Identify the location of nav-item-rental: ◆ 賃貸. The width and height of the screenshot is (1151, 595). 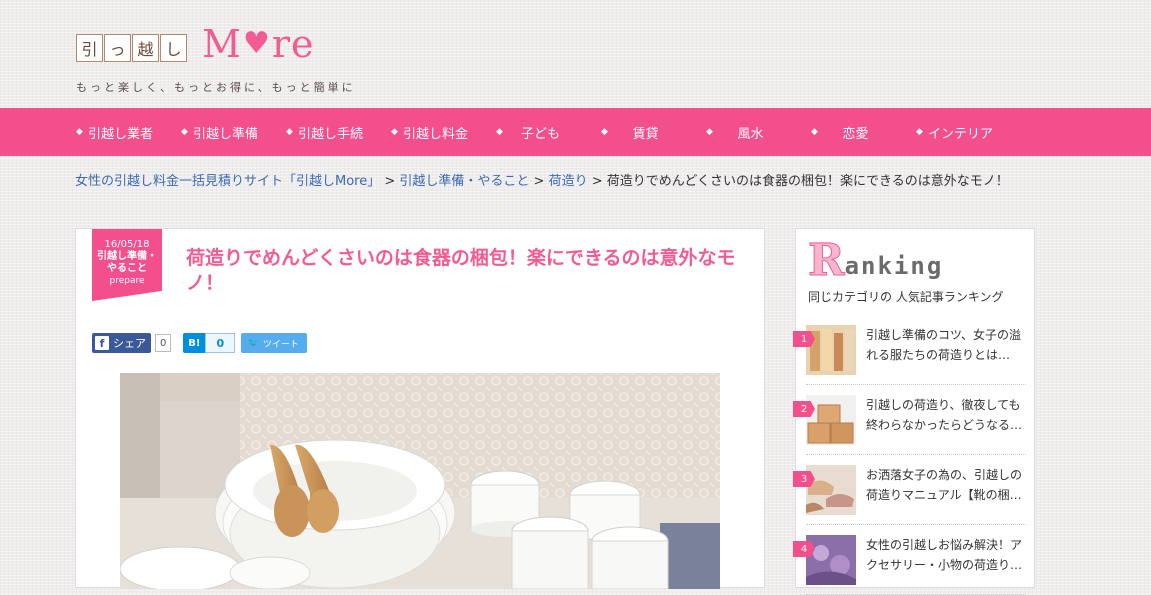
(645, 132).